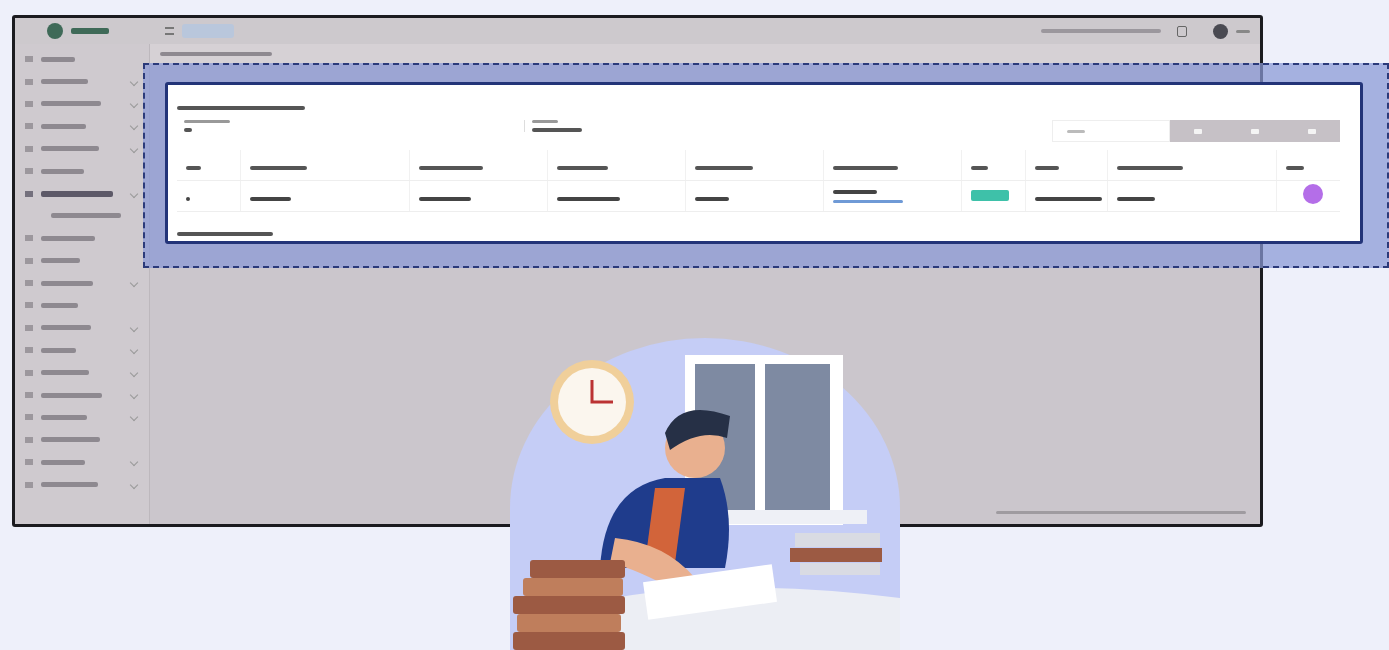 This screenshot has height=650, width=1389. I want to click on logo-icon, so click(55, 31).